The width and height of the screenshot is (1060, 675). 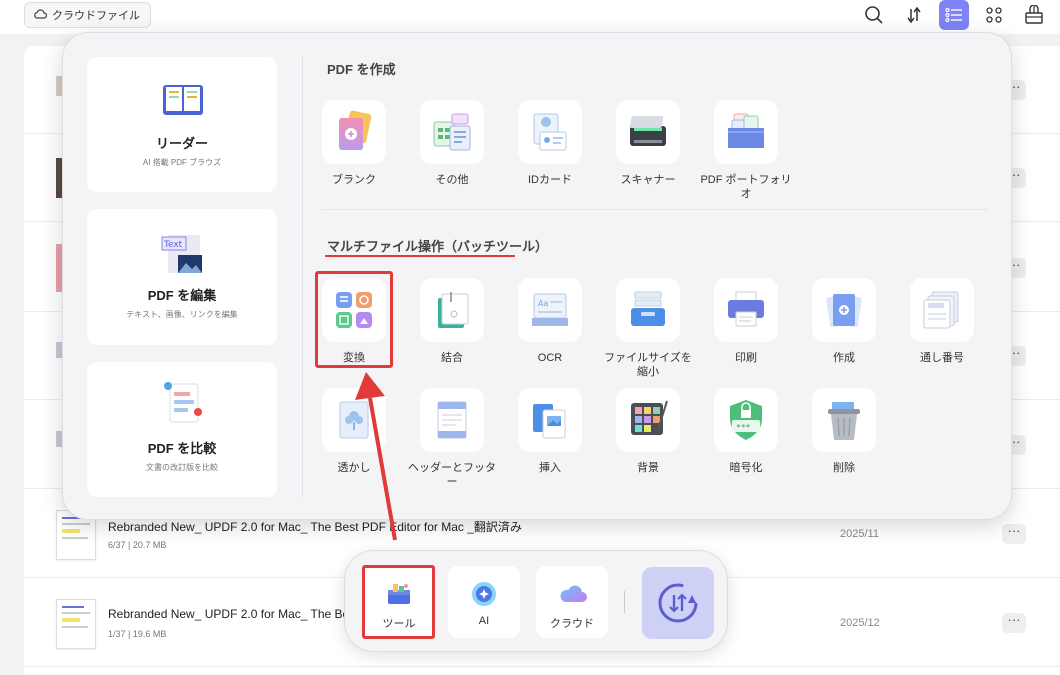 I want to click on bates-number-tool: 通し番号, so click(x=942, y=326).